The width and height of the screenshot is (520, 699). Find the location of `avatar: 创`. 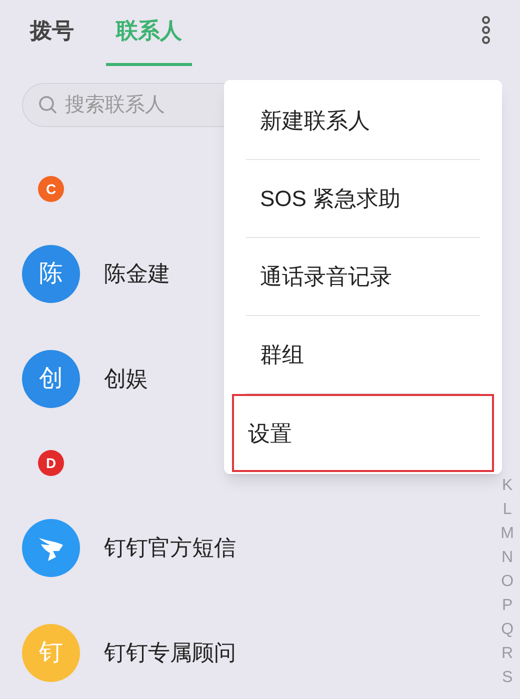

avatar: 创 is located at coordinates (51, 379).